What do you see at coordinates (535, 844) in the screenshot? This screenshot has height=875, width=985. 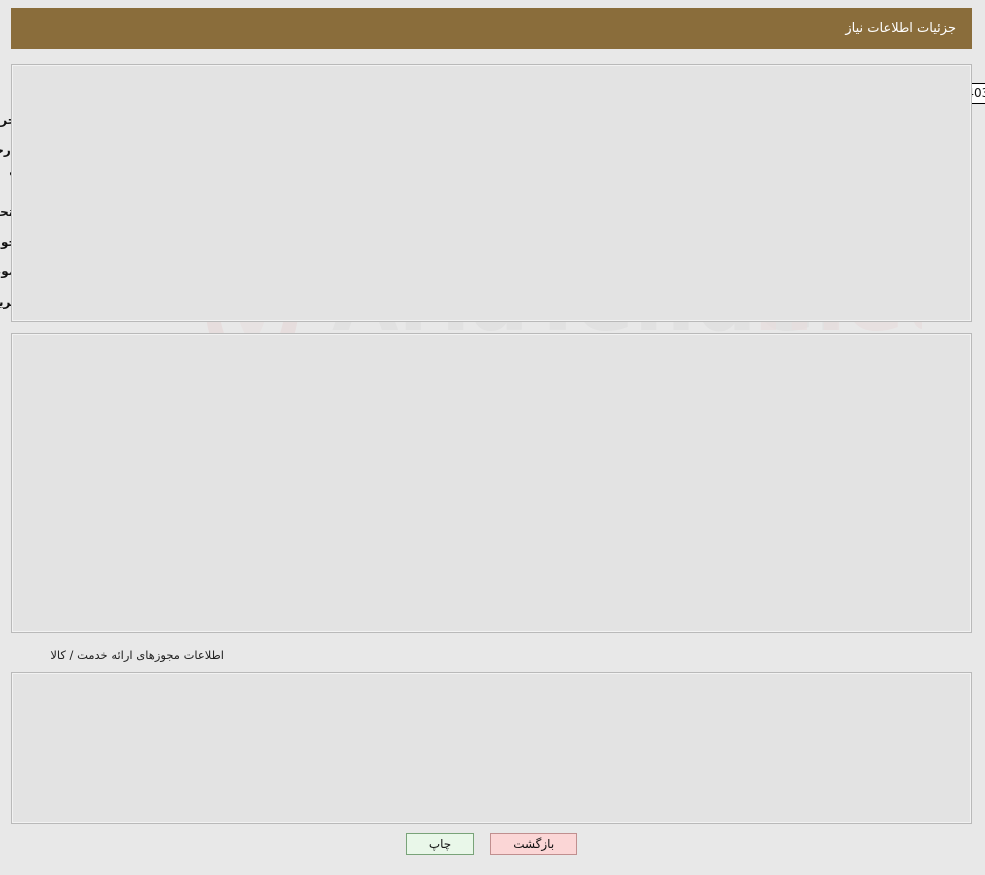 I see `back-button: بازگشت` at bounding box center [535, 844].